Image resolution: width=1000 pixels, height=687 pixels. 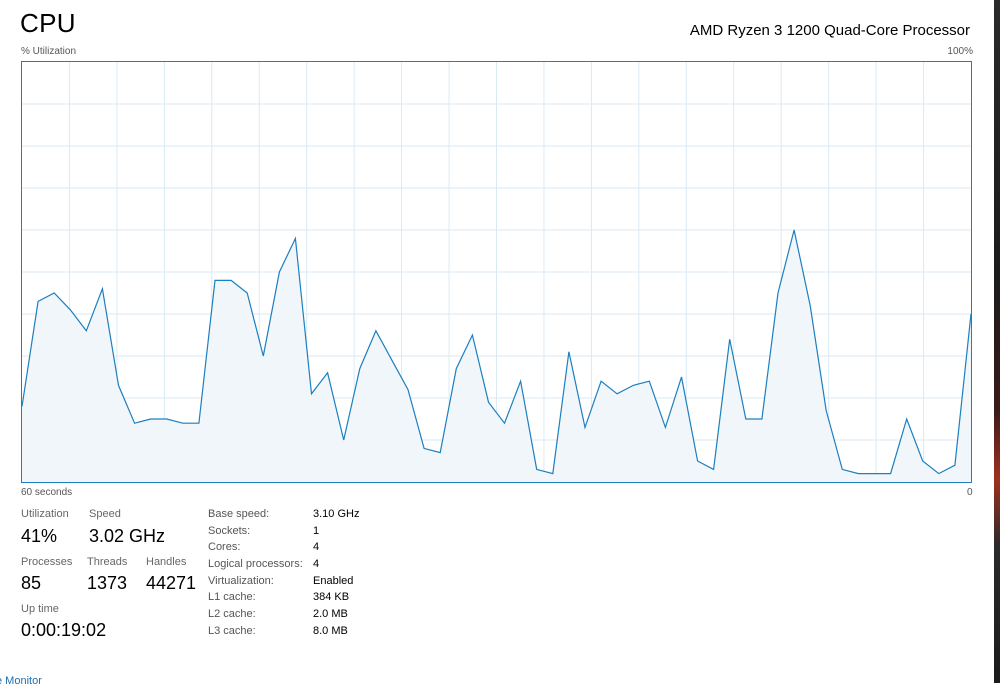 What do you see at coordinates (308, 566) in the screenshot?
I see `spec-row-logical-processors: Logical processors: 4` at bounding box center [308, 566].